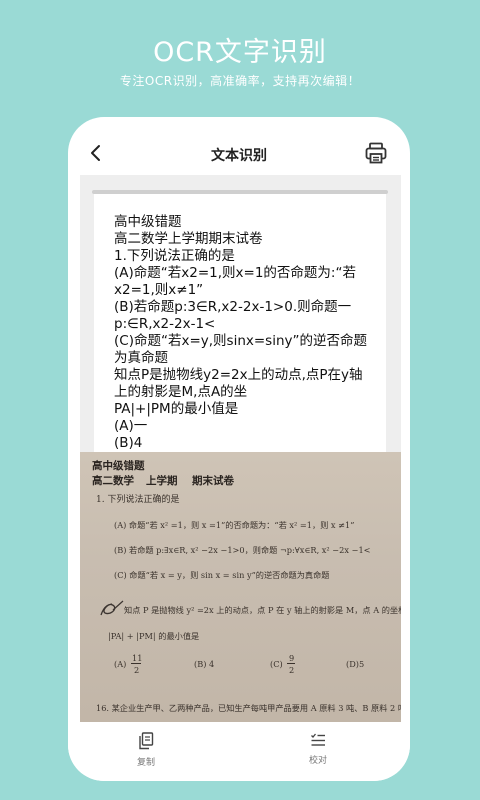  I want to click on photo-line: 1. 下列说法正确的是, so click(138, 500).